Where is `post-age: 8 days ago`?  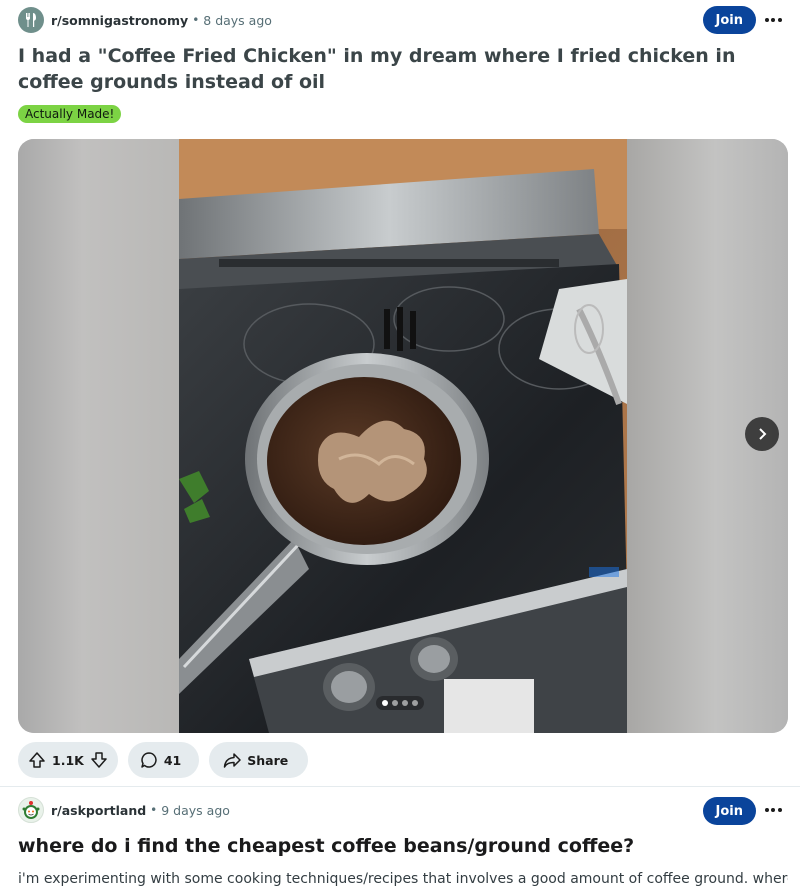 post-age: 8 days ago is located at coordinates (237, 20).